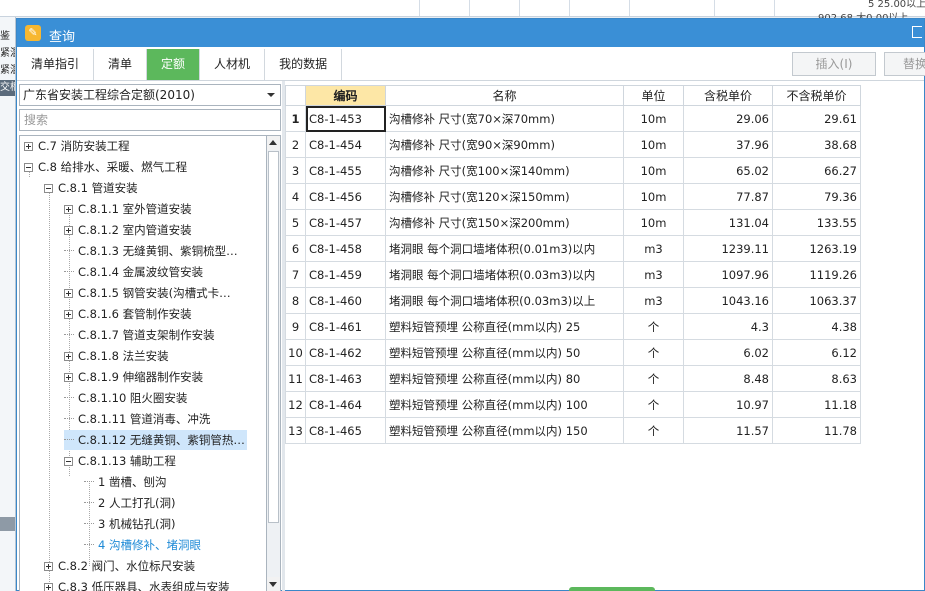  What do you see at coordinates (345, 222) in the screenshot?
I see `cell-code: C8-1-457` at bounding box center [345, 222].